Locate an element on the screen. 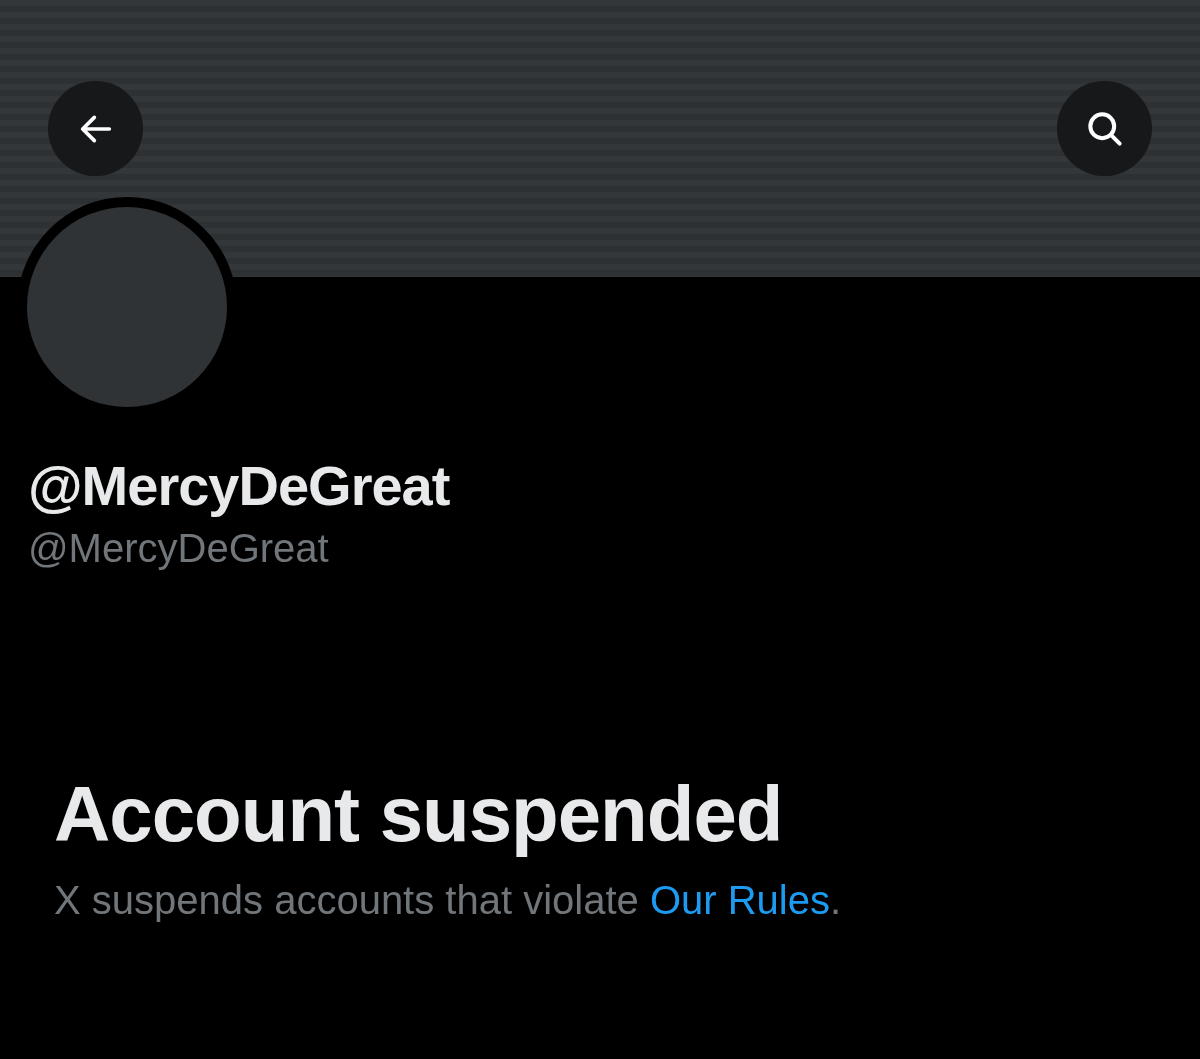 The image size is (1200, 1059). display-name: @MercyDeGreat is located at coordinates (239, 485).